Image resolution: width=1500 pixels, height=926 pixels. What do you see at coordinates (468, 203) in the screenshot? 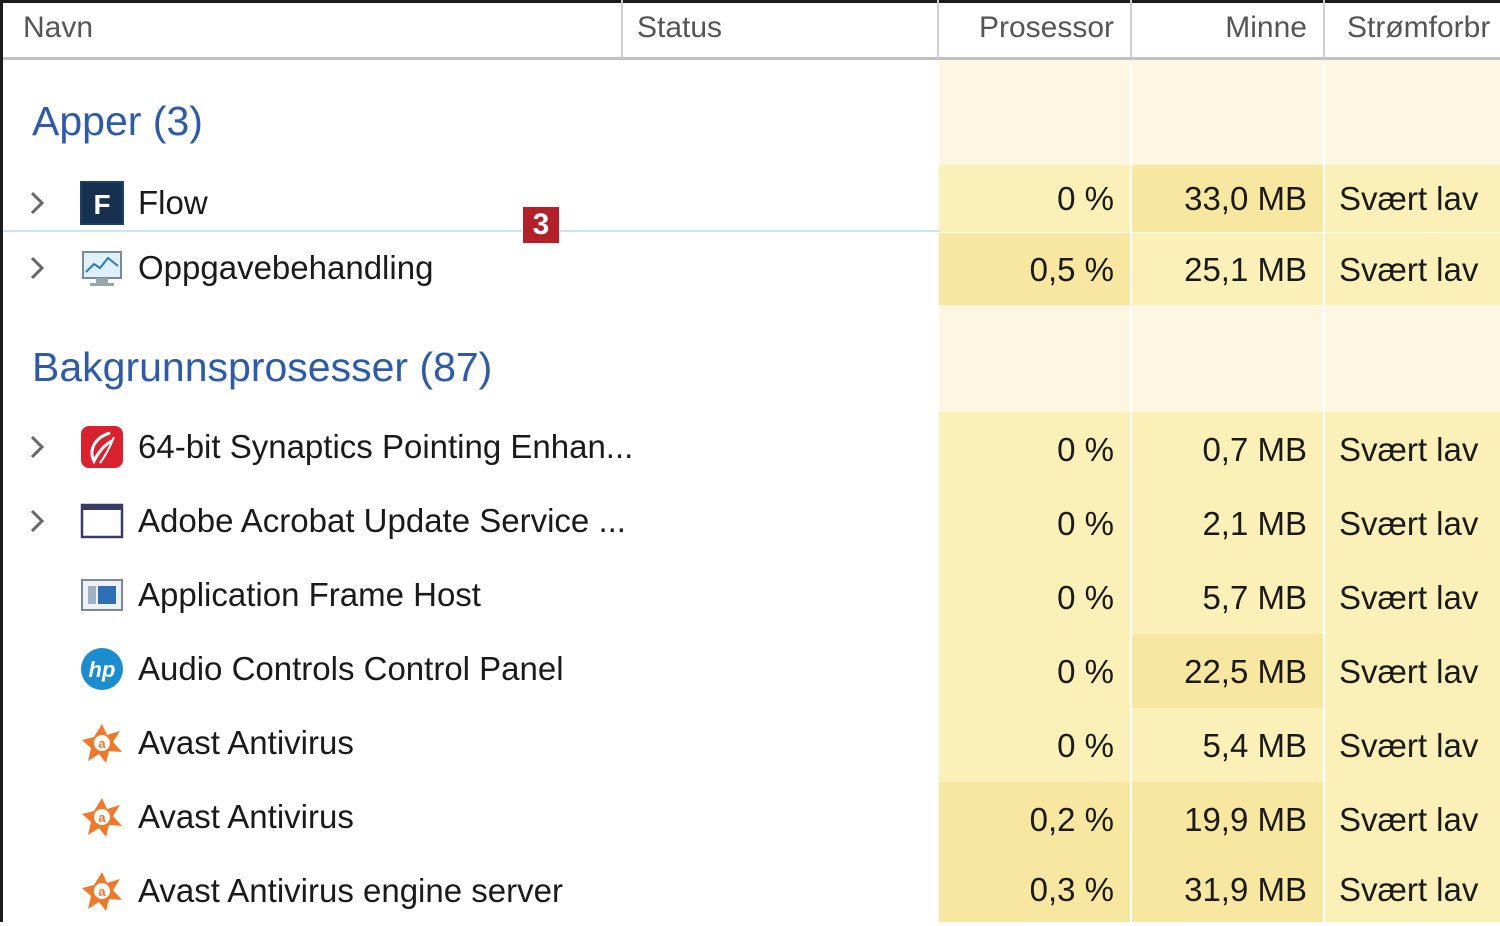
I see `process-row: F Flow` at bounding box center [468, 203].